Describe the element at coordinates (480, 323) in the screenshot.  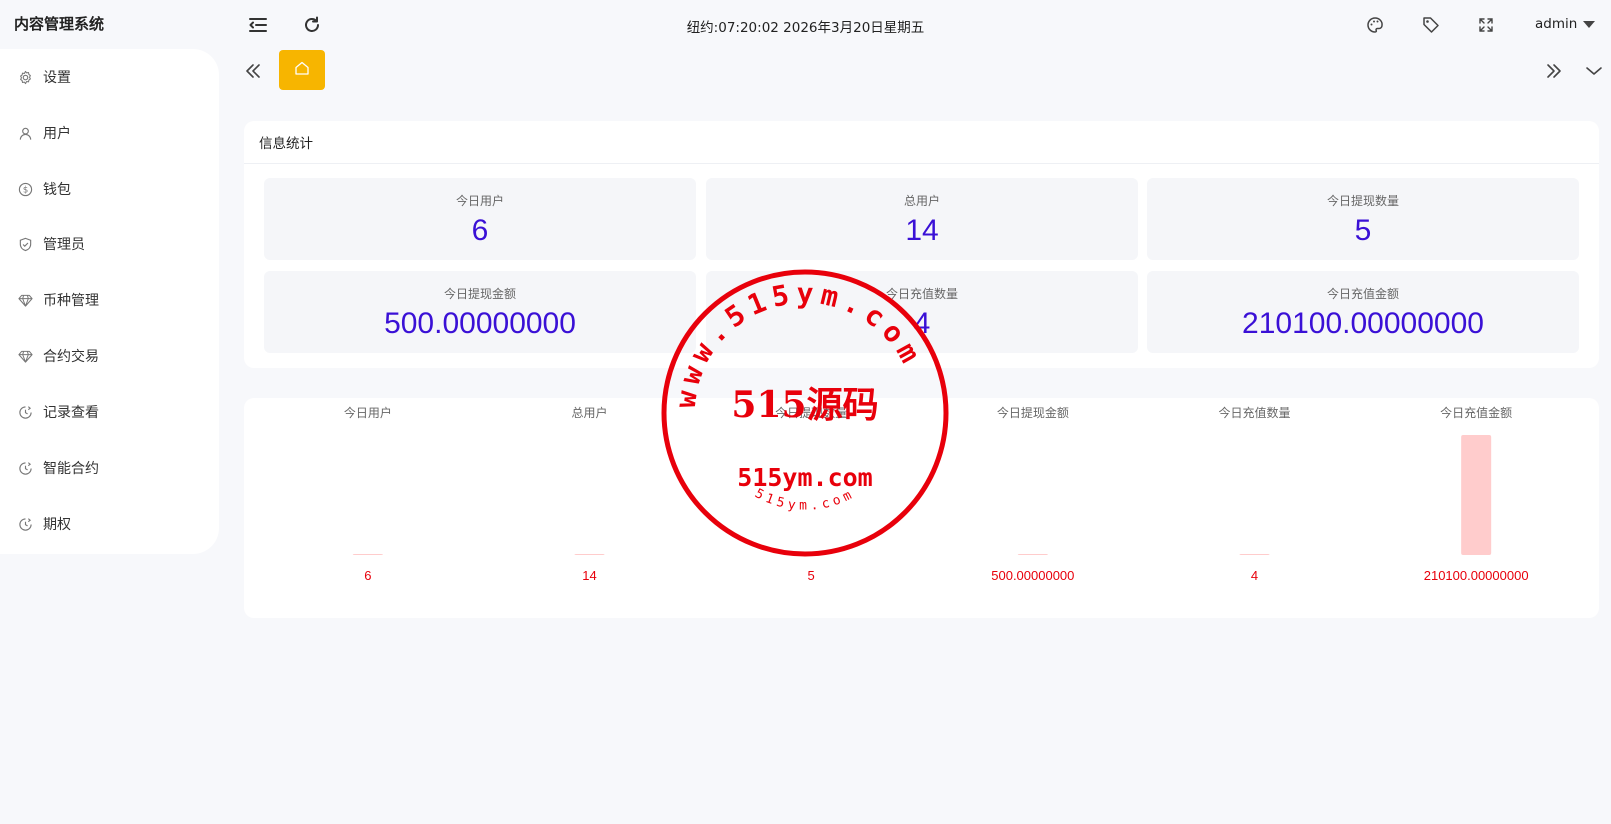
I see `stat-value: 500.00000000` at that location.